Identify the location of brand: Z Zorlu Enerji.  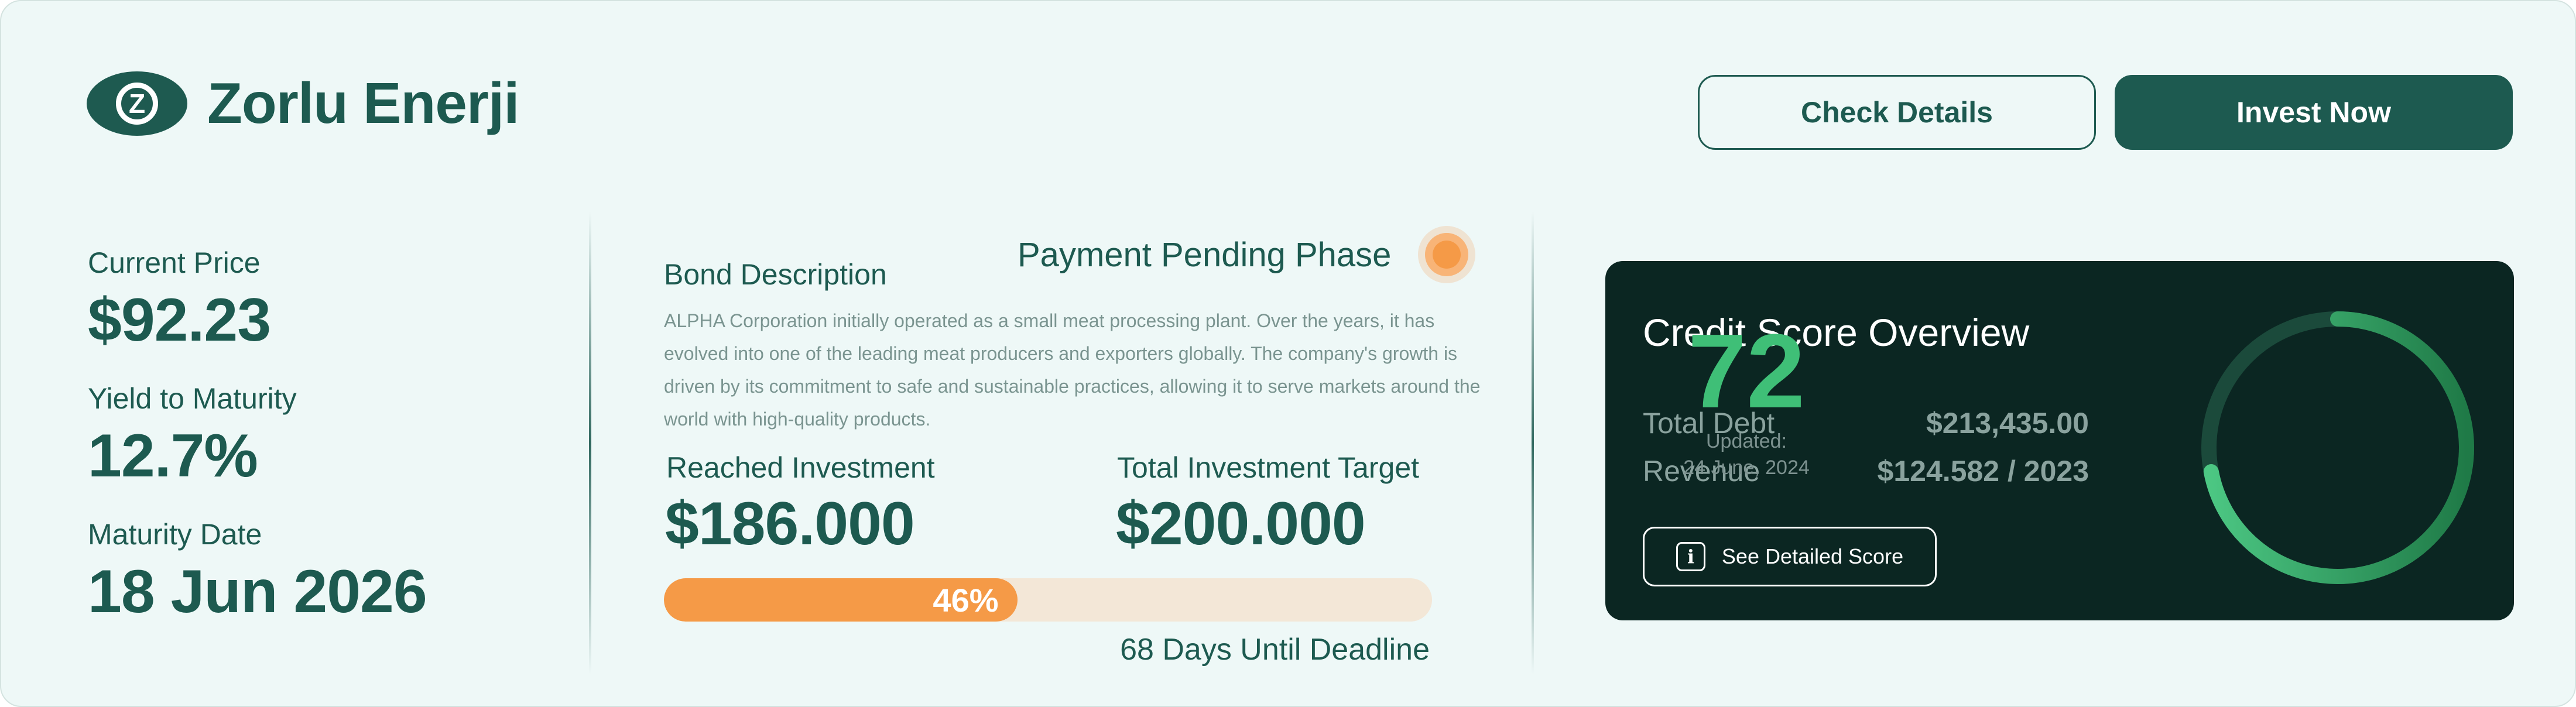
(303, 103).